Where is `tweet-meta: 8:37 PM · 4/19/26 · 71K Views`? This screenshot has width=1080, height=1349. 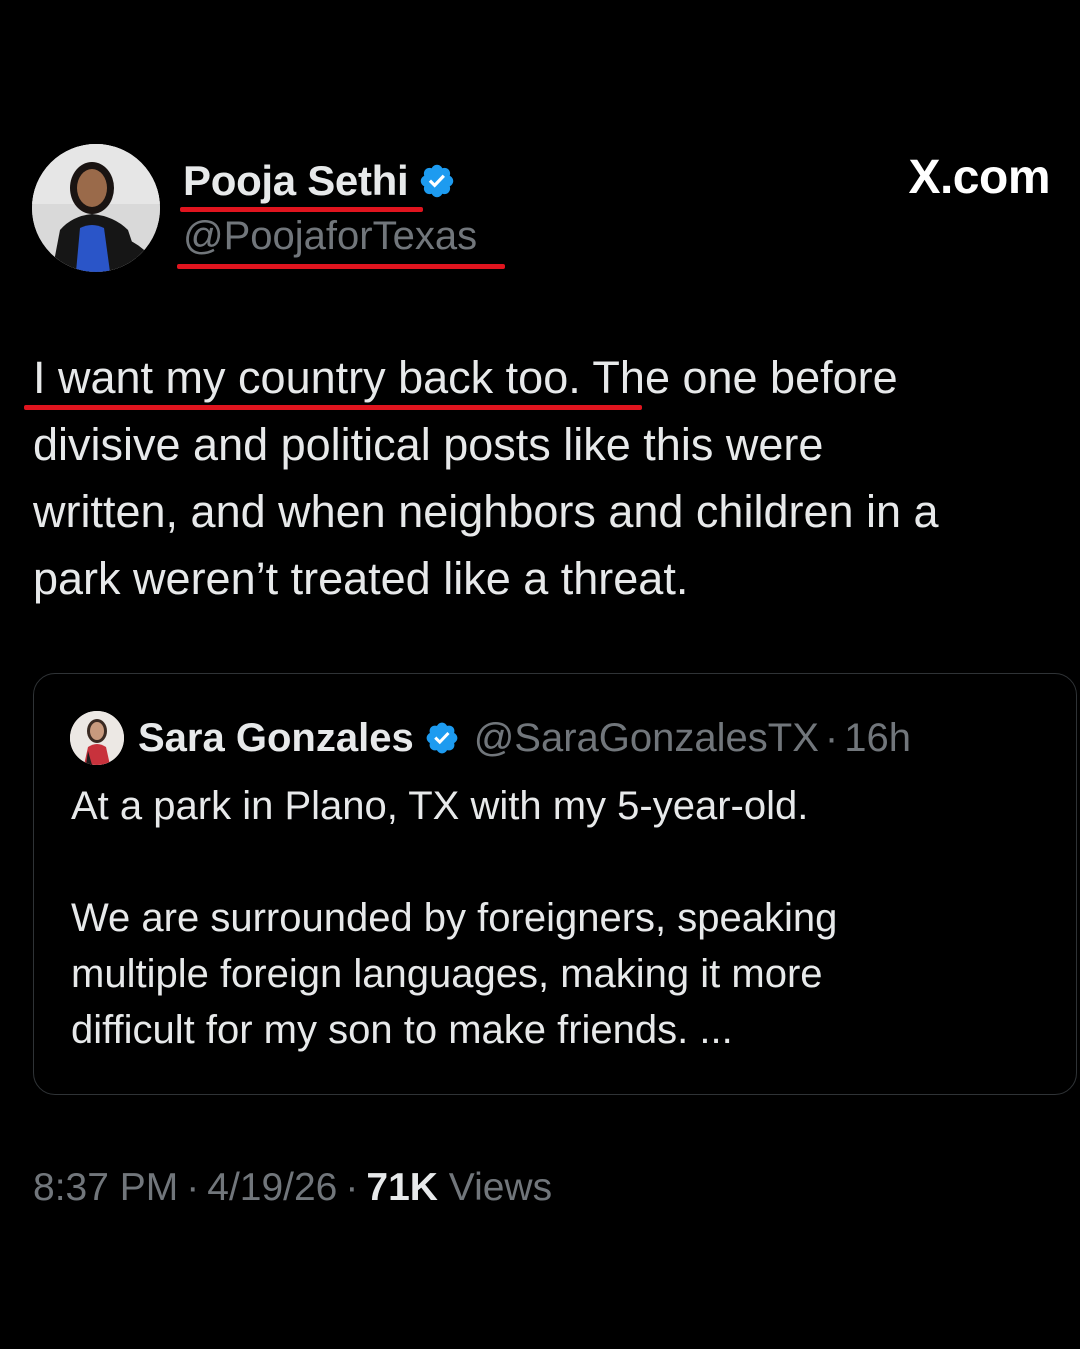
tweet-meta: 8:37 PM · 4/19/26 · 71K Views is located at coordinates (292, 1188).